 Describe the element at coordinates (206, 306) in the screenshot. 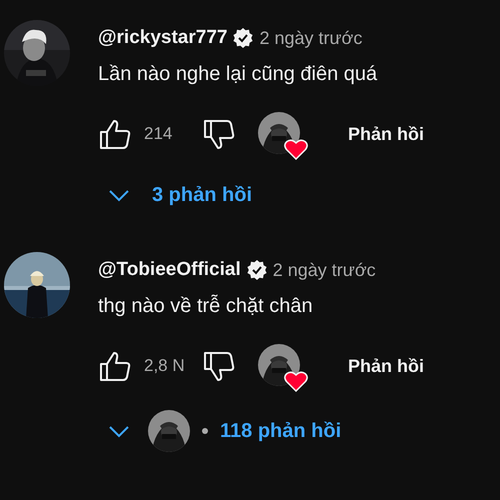

I see `comment-text: thg nào về trễ chặt chân` at that location.